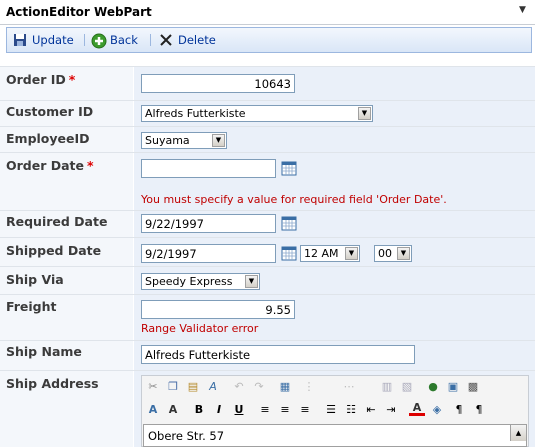 The width and height of the screenshot is (535, 447). Describe the element at coordinates (219, 409) in the screenshot. I see `italic-icon: I` at that location.